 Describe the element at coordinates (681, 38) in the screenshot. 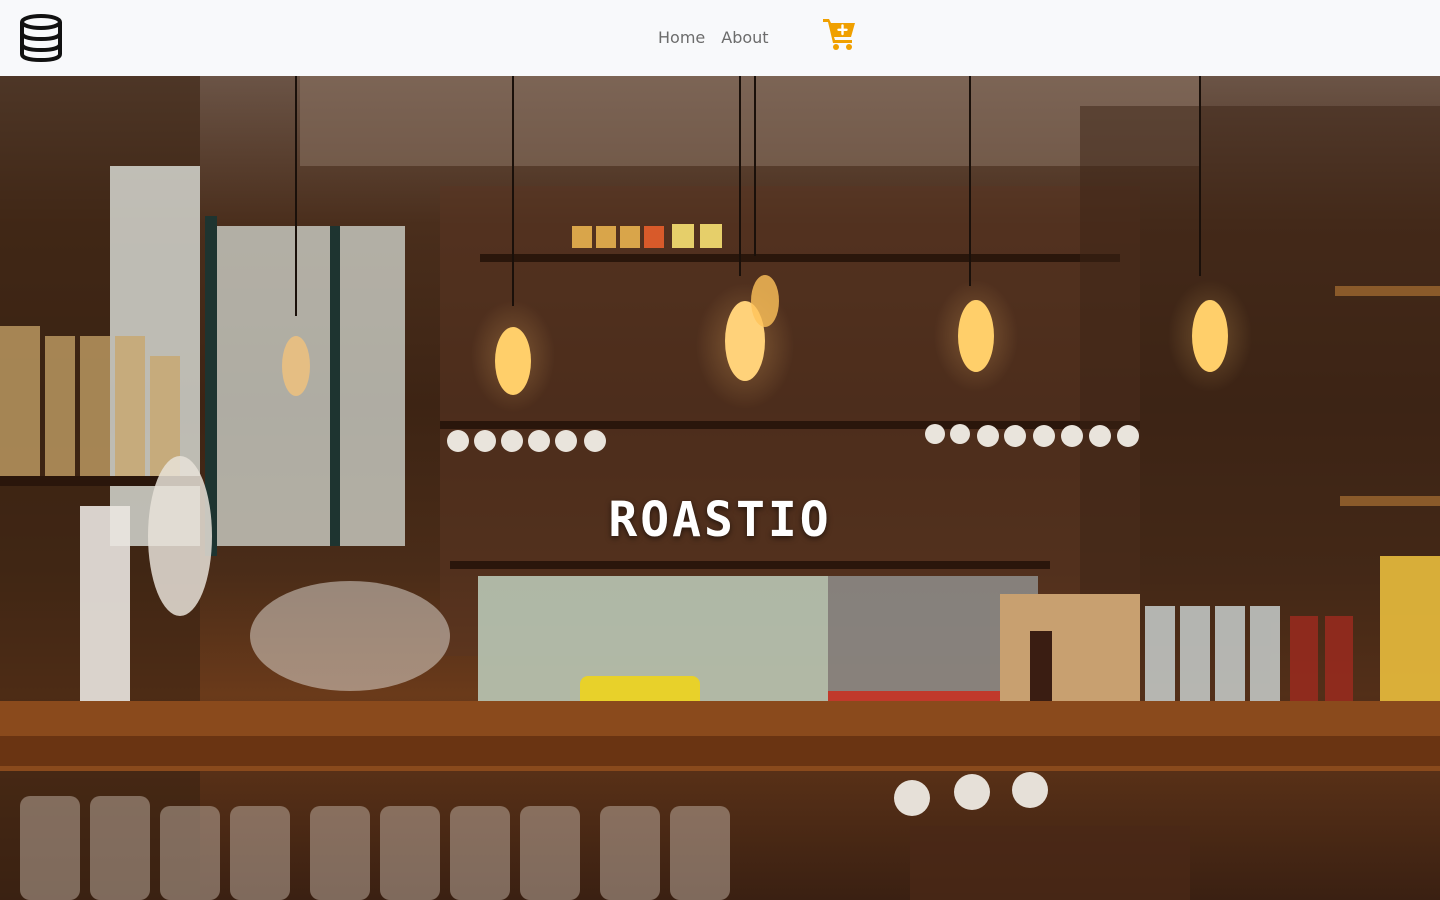

I see `nav-link-home: Home` at that location.